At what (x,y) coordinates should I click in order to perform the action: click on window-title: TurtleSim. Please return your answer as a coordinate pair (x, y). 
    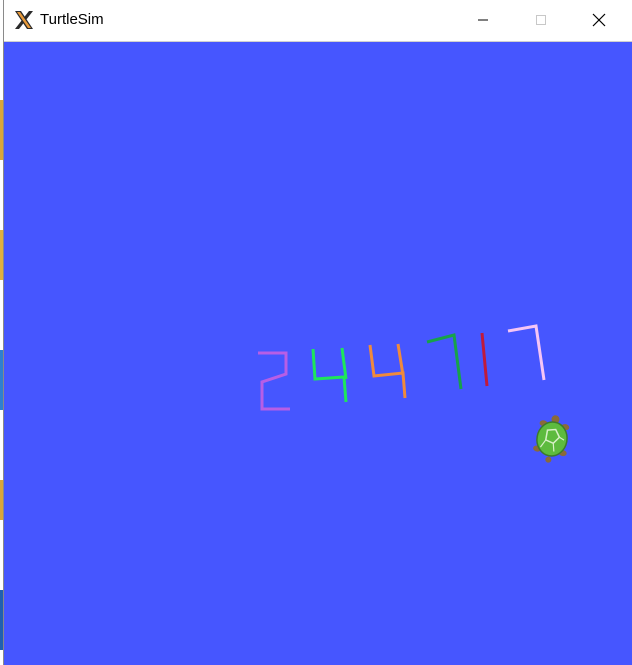
    Looking at the image, I should click on (72, 19).